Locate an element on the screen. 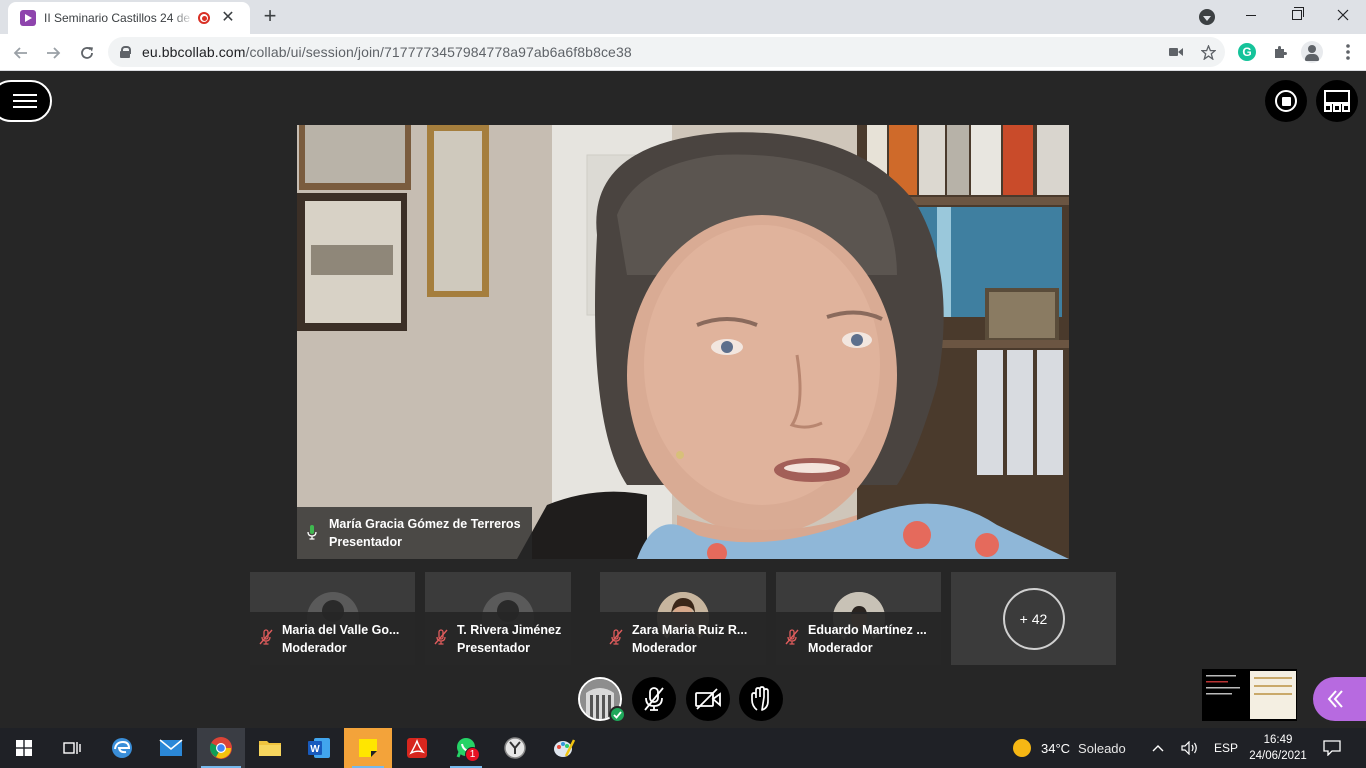 The image size is (1366, 768). weather-temp: 34°C is located at coordinates (1056, 748).